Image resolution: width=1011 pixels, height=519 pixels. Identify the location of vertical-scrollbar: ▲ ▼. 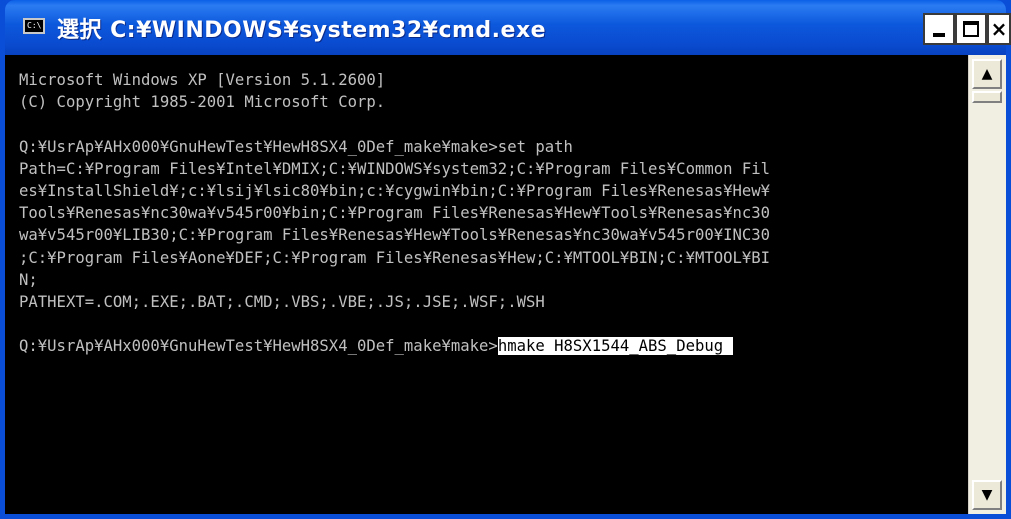
(987, 284).